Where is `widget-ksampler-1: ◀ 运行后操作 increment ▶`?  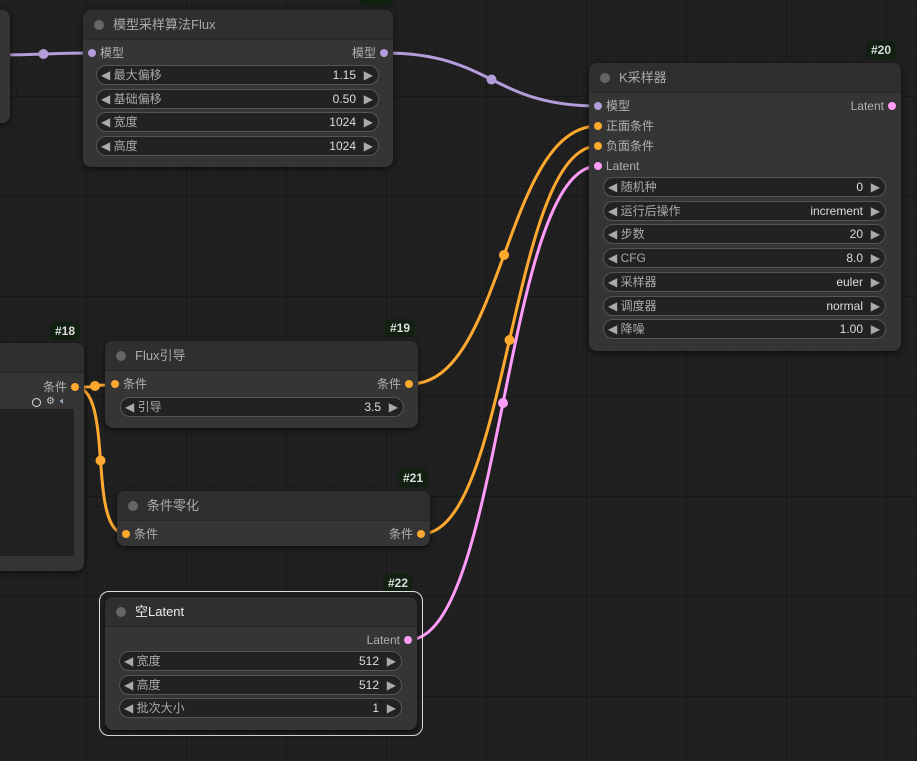 widget-ksampler-1: ◀ 运行后操作 increment ▶ is located at coordinates (744, 210).